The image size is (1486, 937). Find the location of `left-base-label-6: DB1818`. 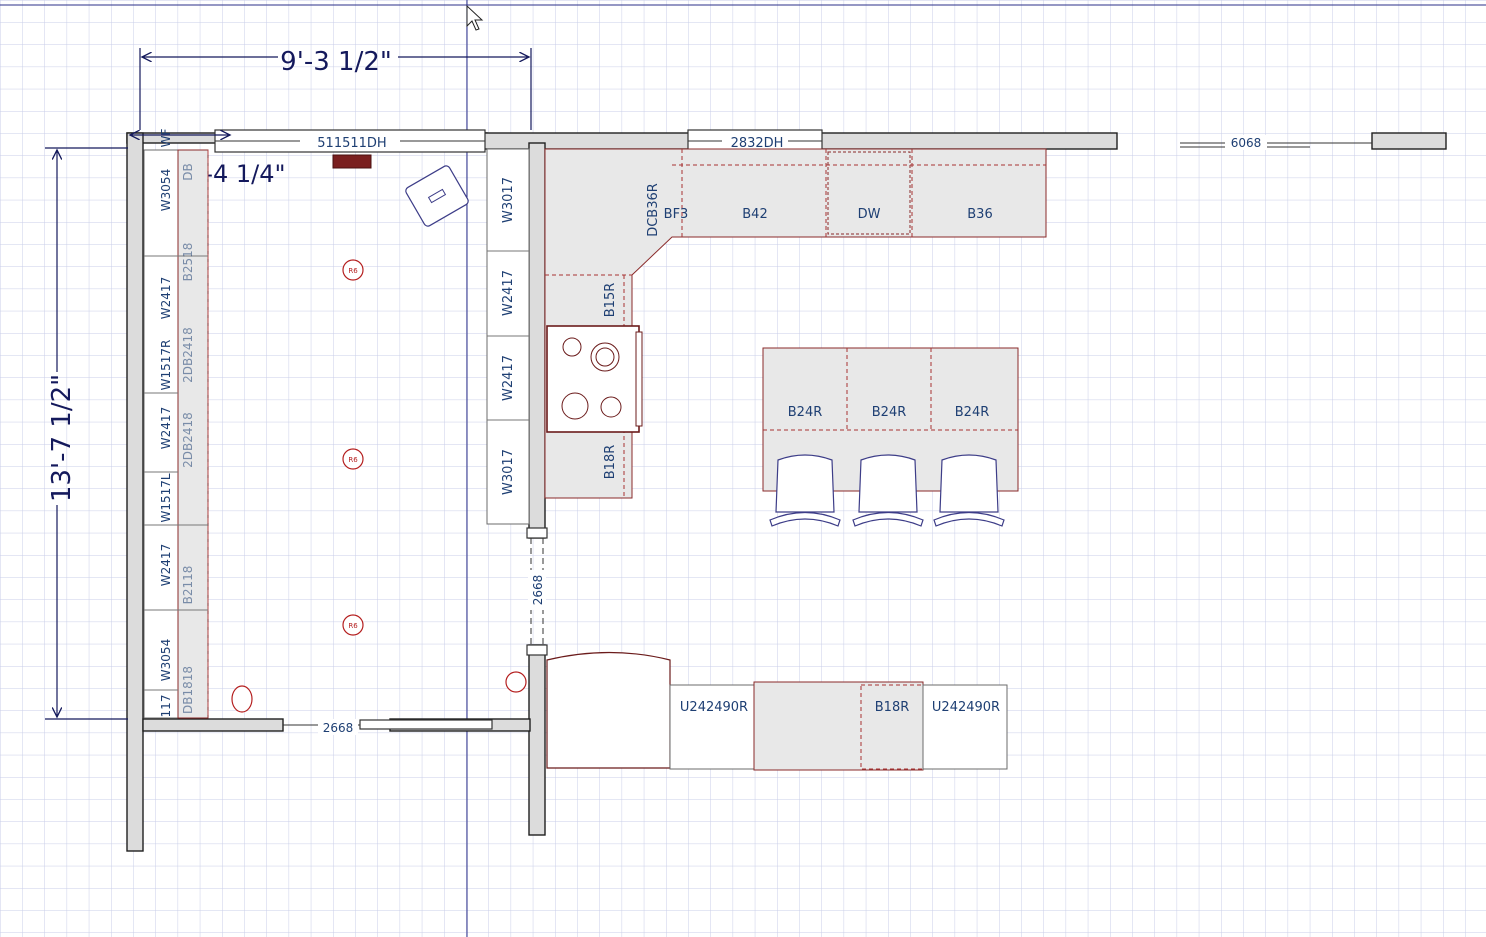

left-base-label-6: DB1818 is located at coordinates (188, 690).